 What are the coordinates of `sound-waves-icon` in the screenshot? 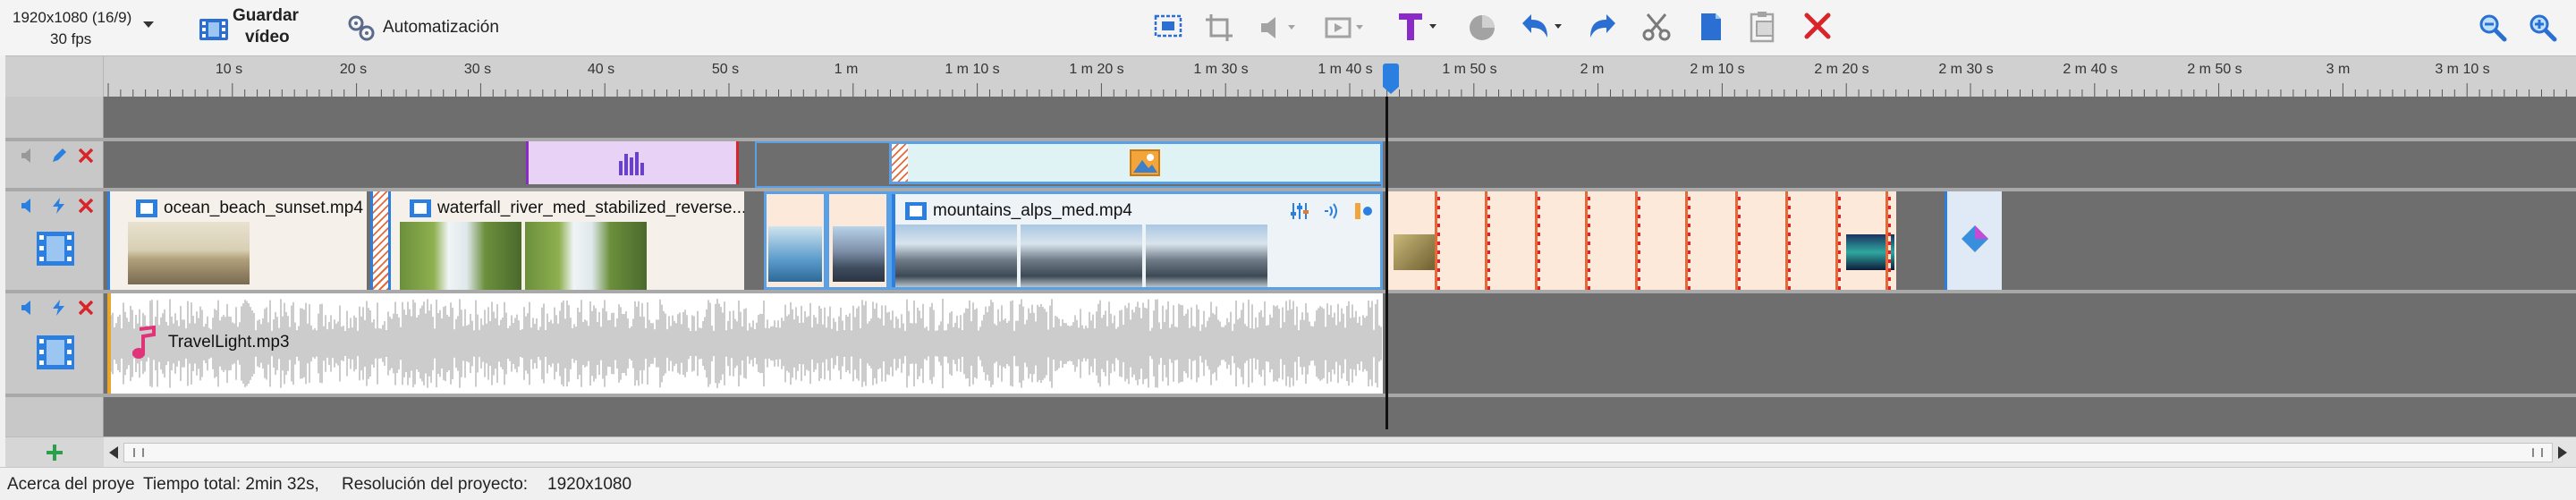 It's located at (1332, 211).